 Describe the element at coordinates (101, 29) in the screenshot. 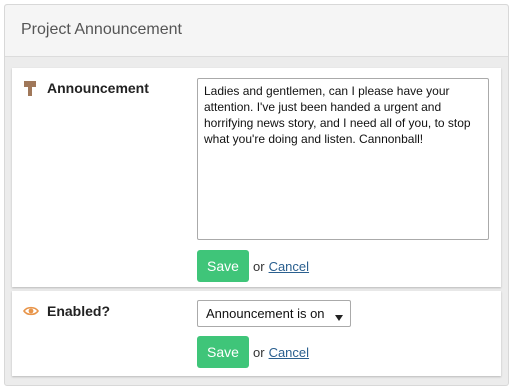

I see `panel-title: Project Announcement` at that location.